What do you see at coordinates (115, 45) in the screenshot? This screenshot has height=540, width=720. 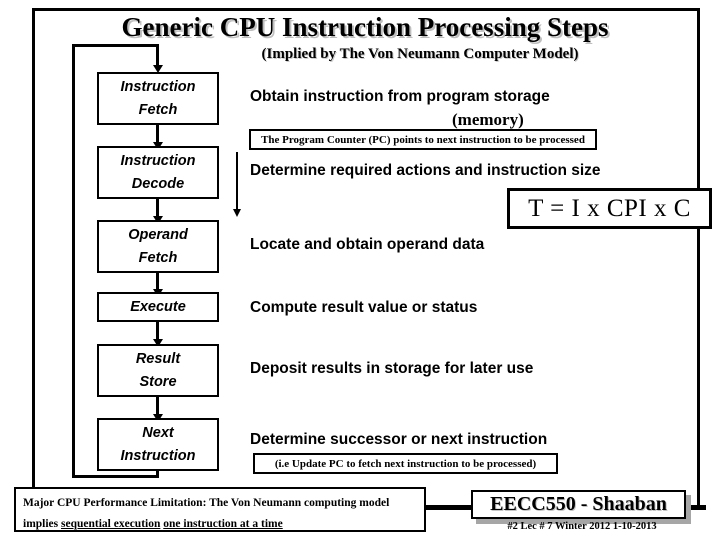 I see `feedback-loop-top-line` at bounding box center [115, 45].